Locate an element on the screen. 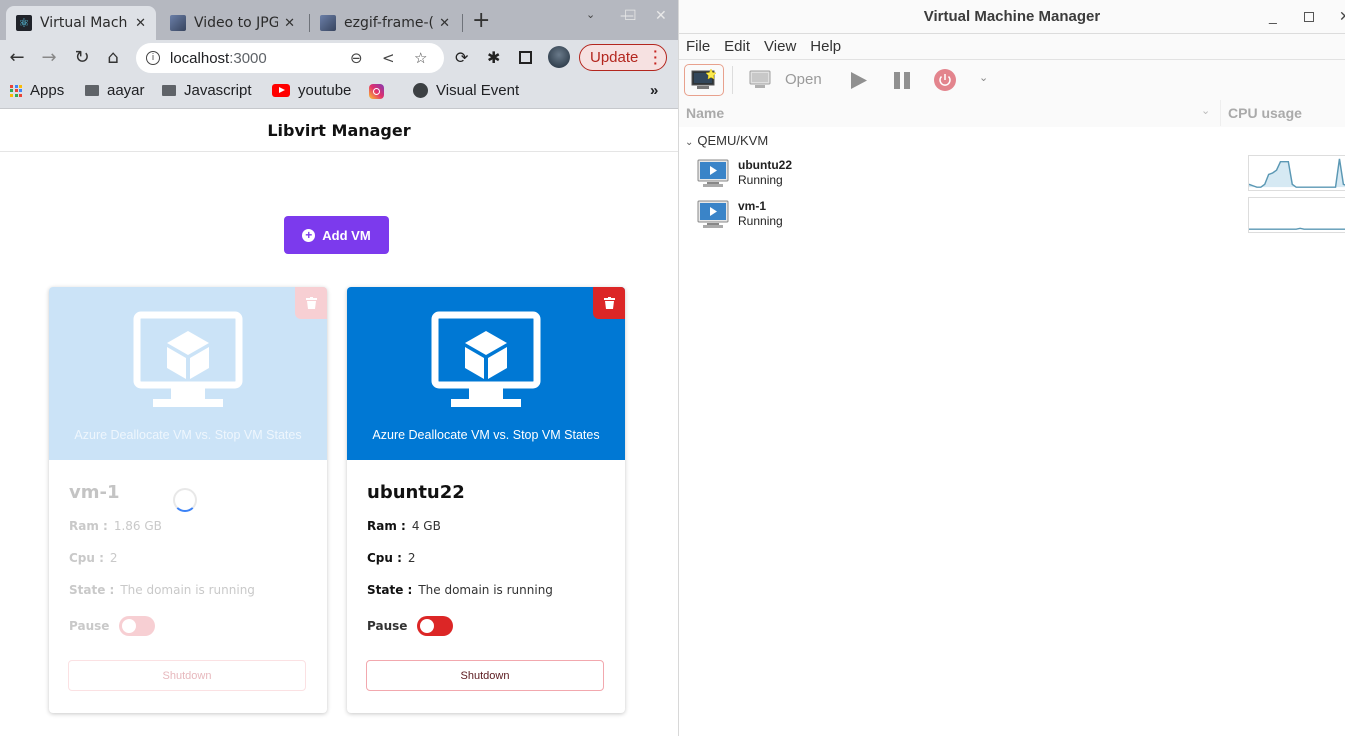 The width and height of the screenshot is (1345, 736). trash-icon is located at coordinates (609, 303).